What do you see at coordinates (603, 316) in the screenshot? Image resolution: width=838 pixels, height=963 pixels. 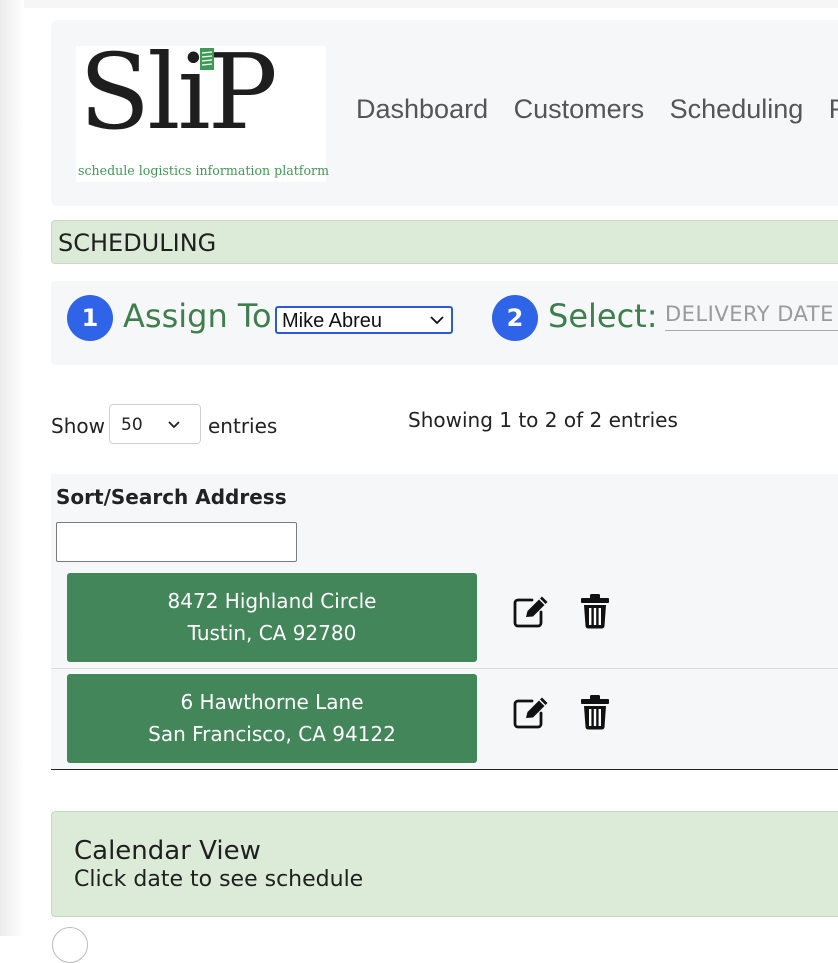 I see `select-label: Select:` at bounding box center [603, 316].